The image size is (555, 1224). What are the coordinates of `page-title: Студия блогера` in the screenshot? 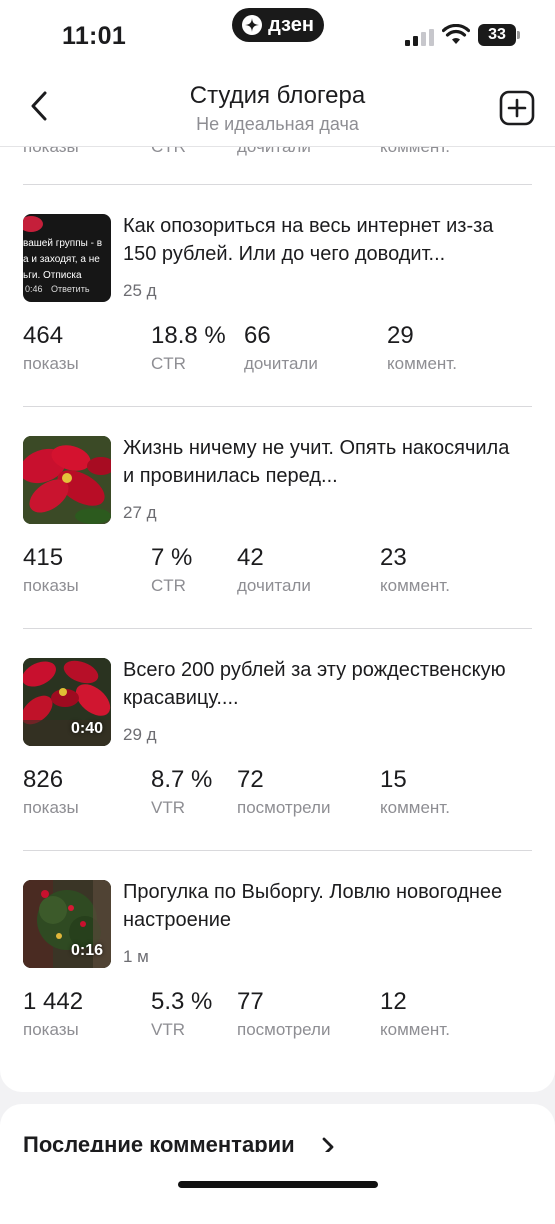 It's located at (277, 95).